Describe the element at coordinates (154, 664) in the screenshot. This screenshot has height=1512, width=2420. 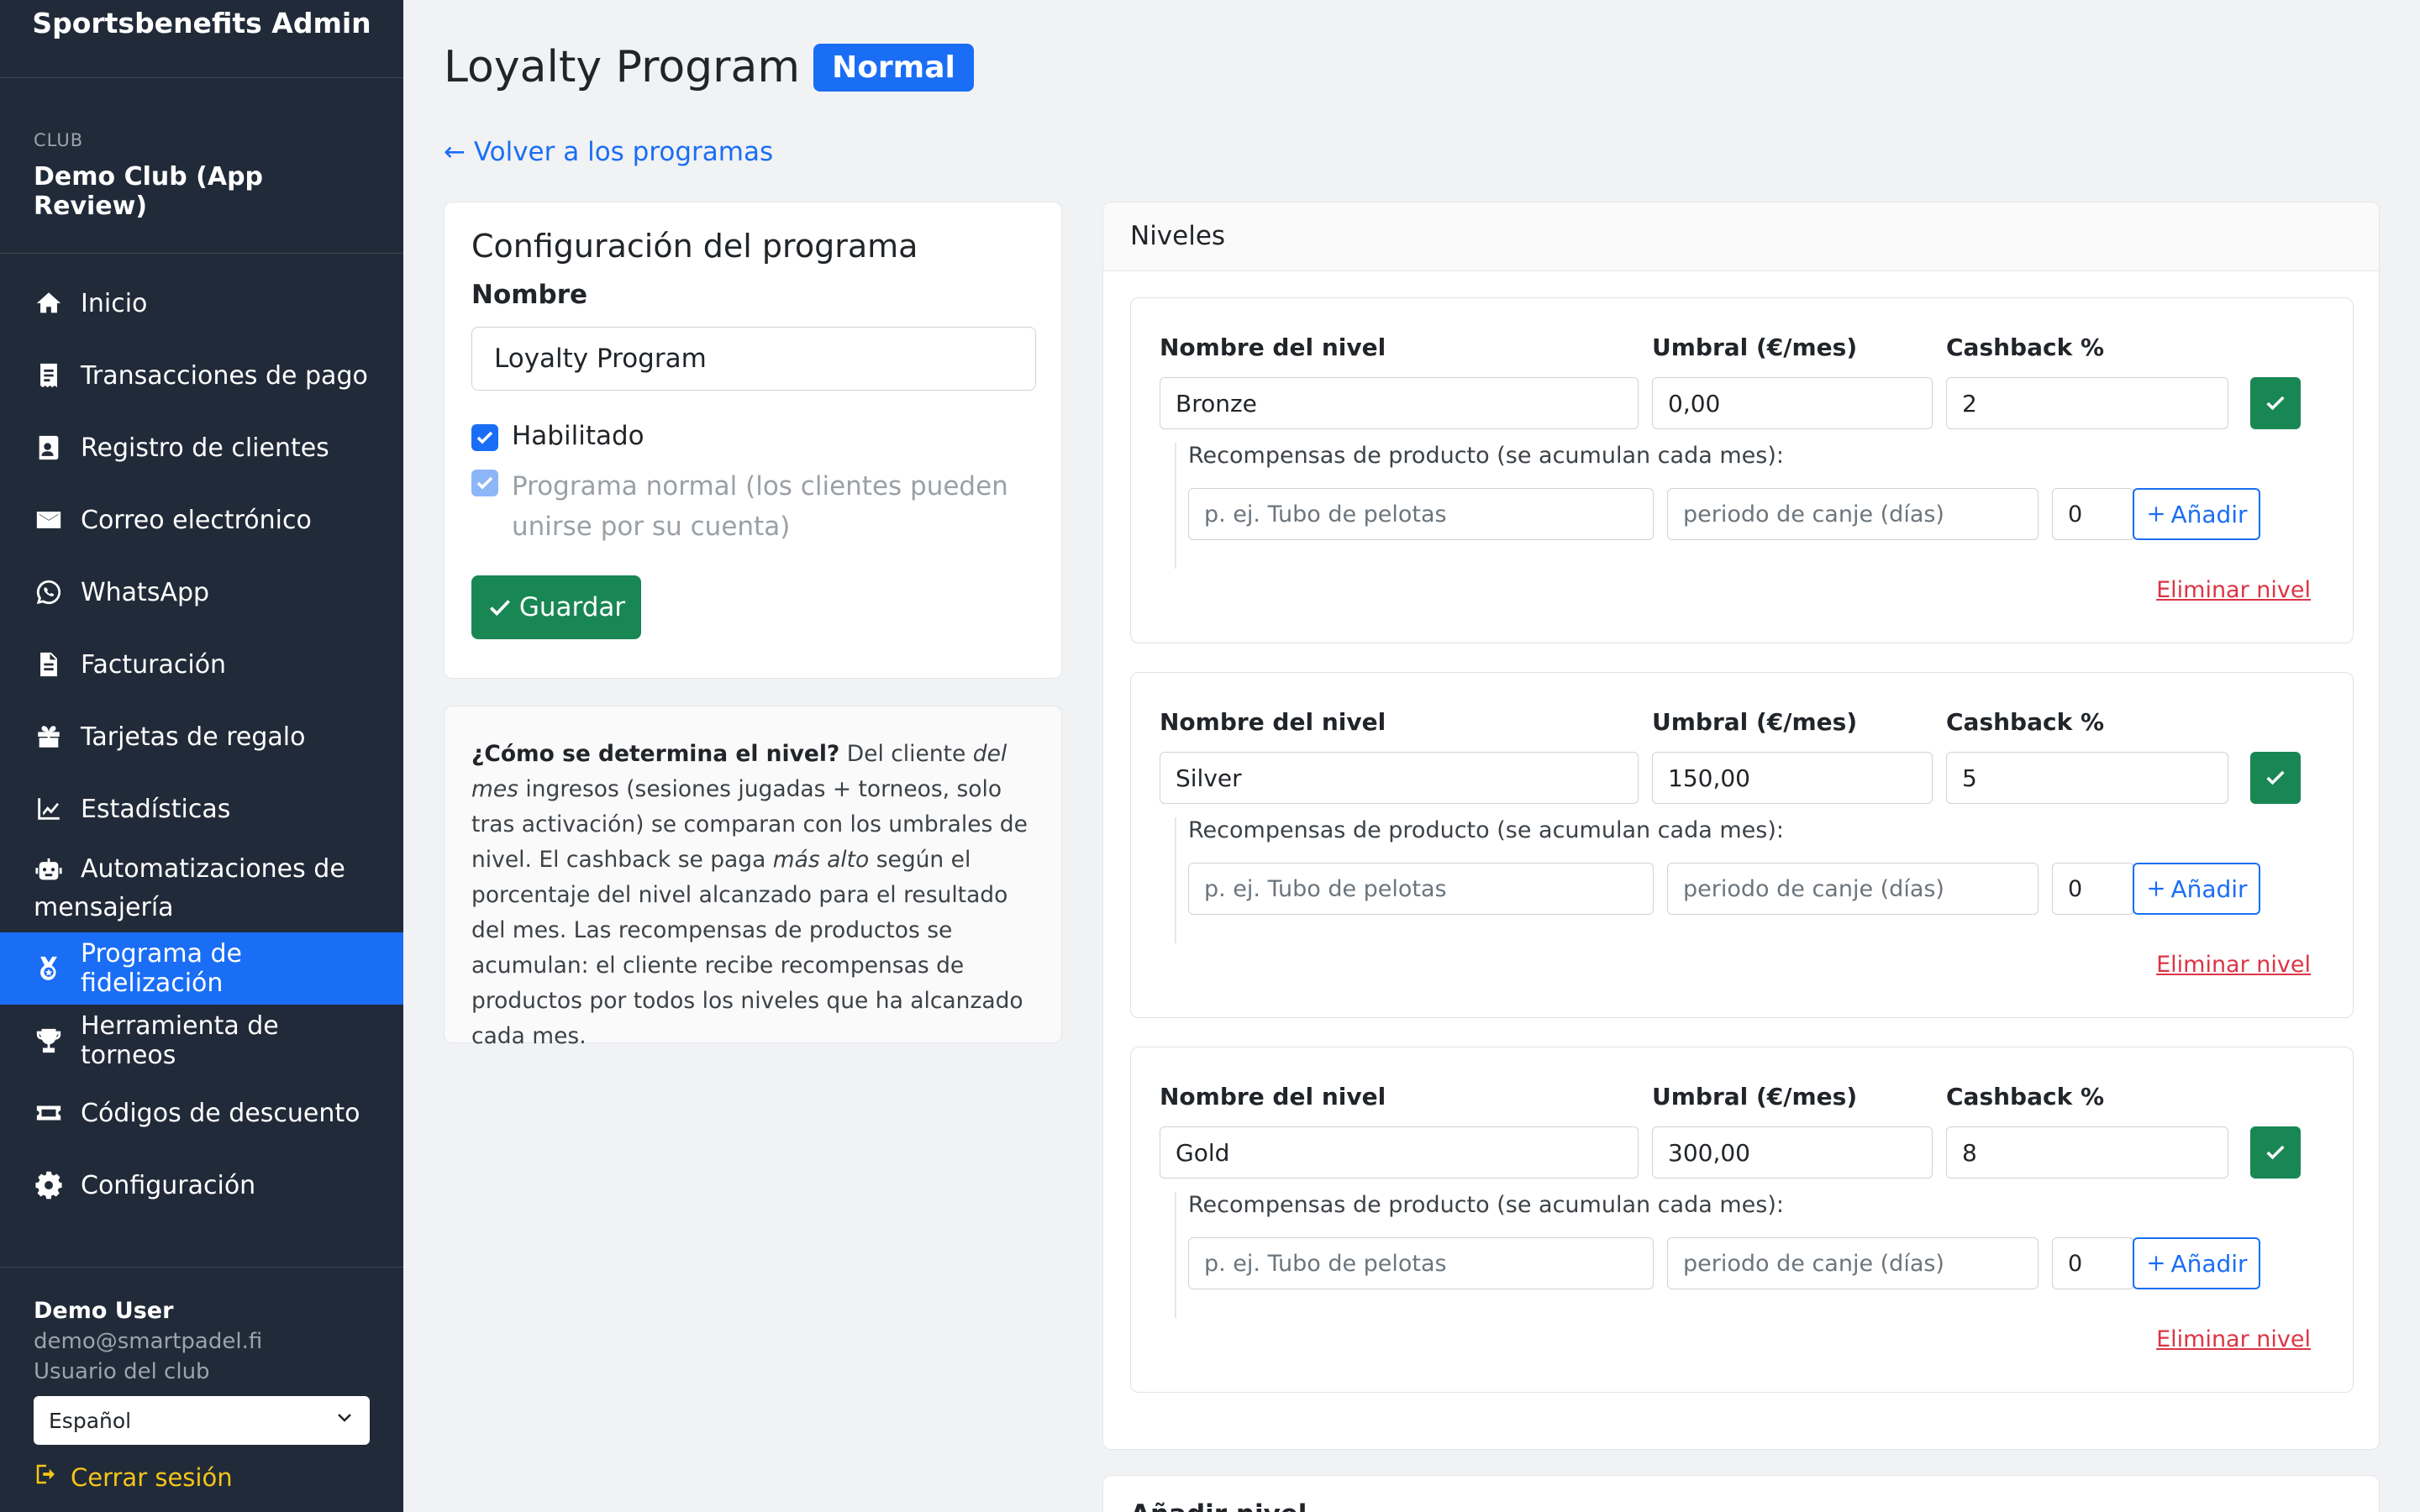
I see `sidebar-item-label: Facturación` at that location.